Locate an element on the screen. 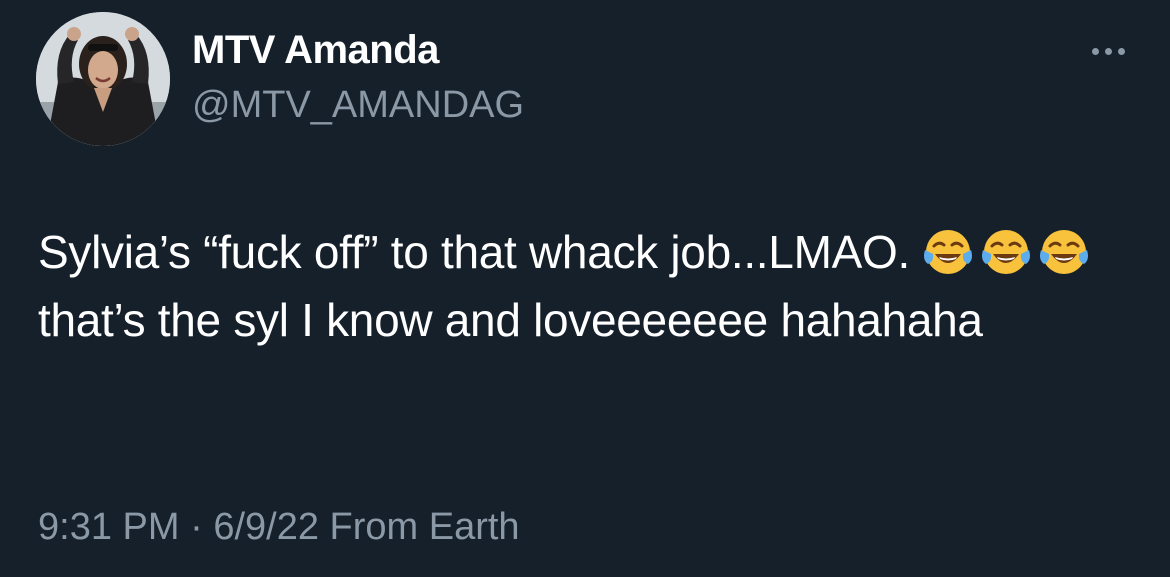 The height and width of the screenshot is (577, 1170). profile-photo-icon is located at coordinates (103, 79).